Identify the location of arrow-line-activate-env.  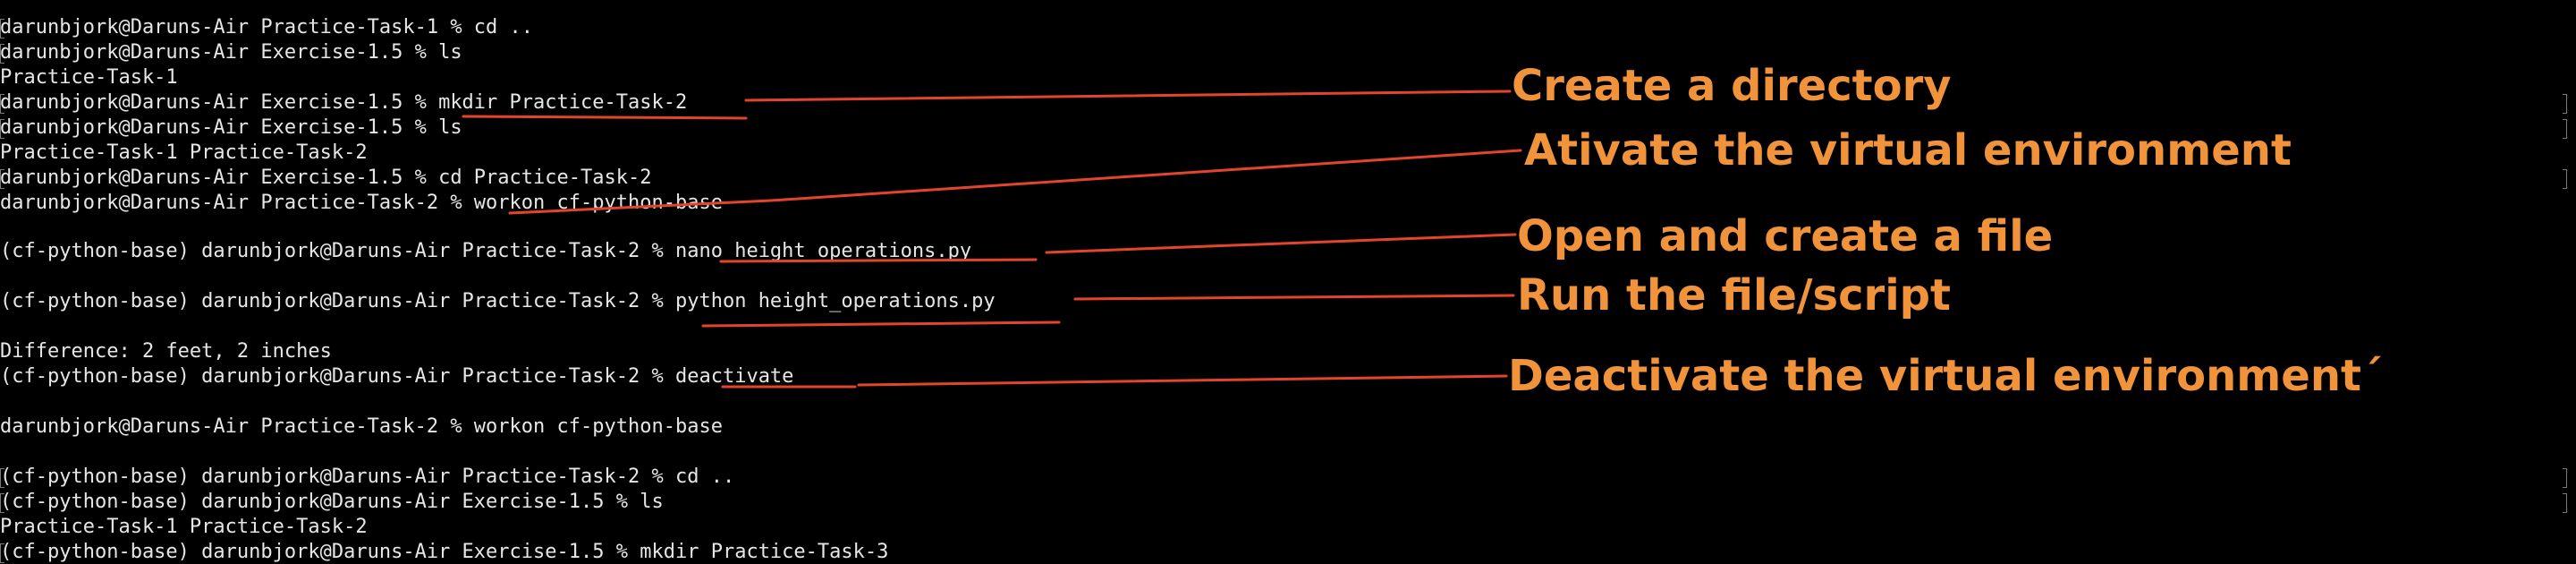
(1145, 175).